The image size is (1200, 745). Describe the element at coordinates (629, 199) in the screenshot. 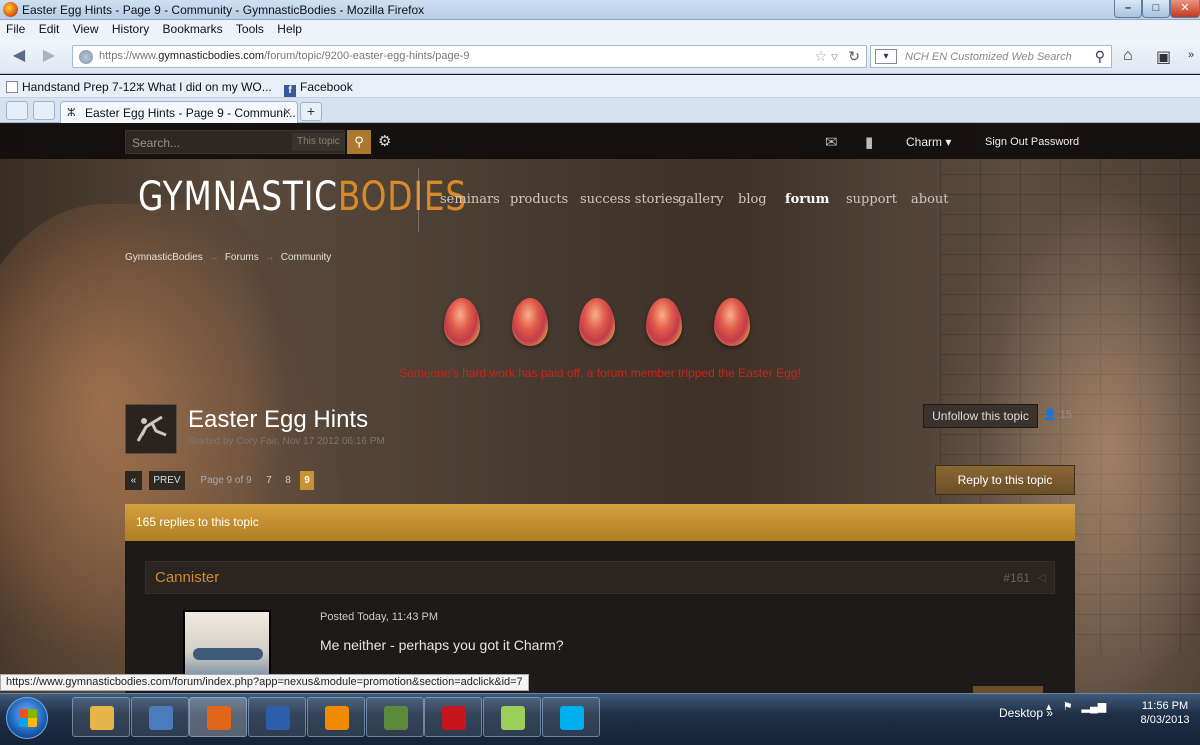

I see `nav-success-stories: success stories` at that location.